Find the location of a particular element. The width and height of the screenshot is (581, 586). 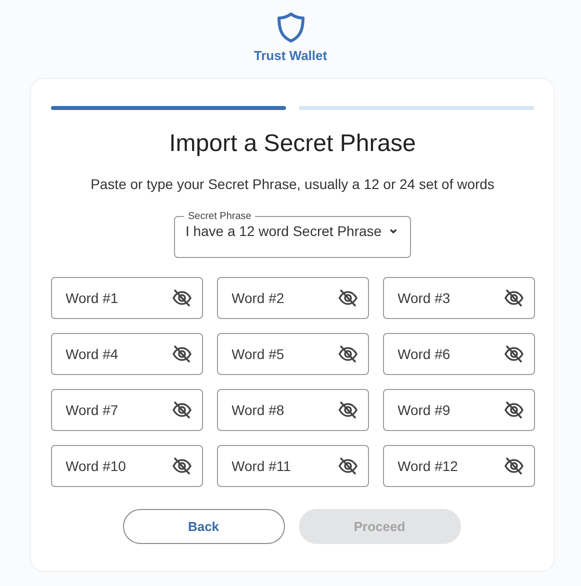

caret-icon: ⌄ is located at coordinates (394, 228).